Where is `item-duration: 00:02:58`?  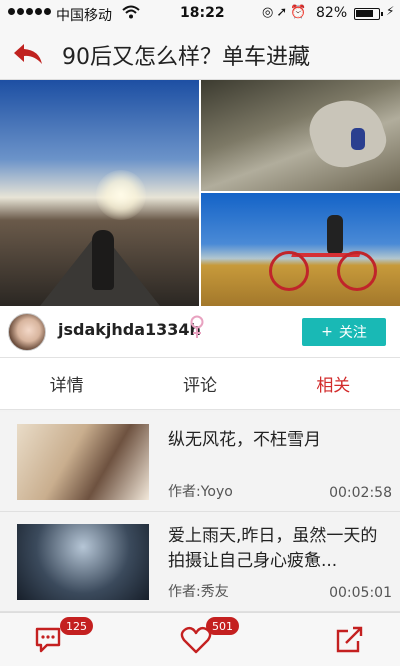 item-duration: 00:02:58 is located at coordinates (360, 493).